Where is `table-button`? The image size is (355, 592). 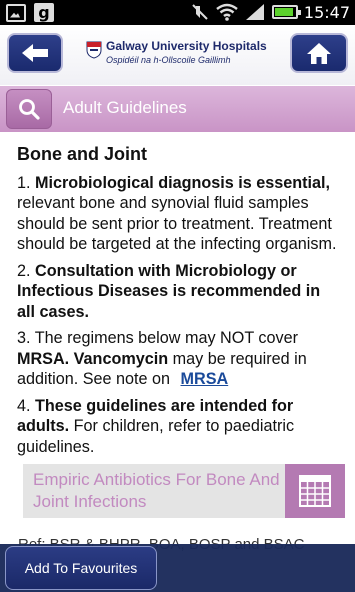 table-button is located at coordinates (315, 491).